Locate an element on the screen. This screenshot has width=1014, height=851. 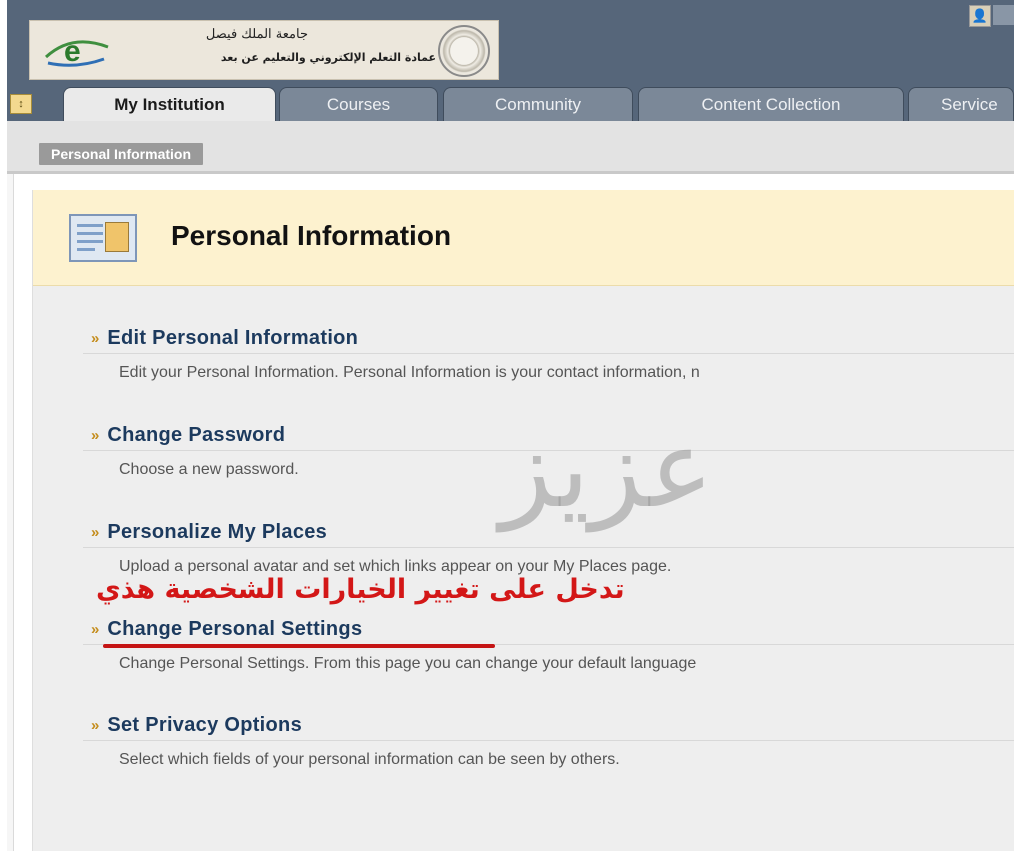
elearning-logo-icon: e is located at coordinates (76, 51).